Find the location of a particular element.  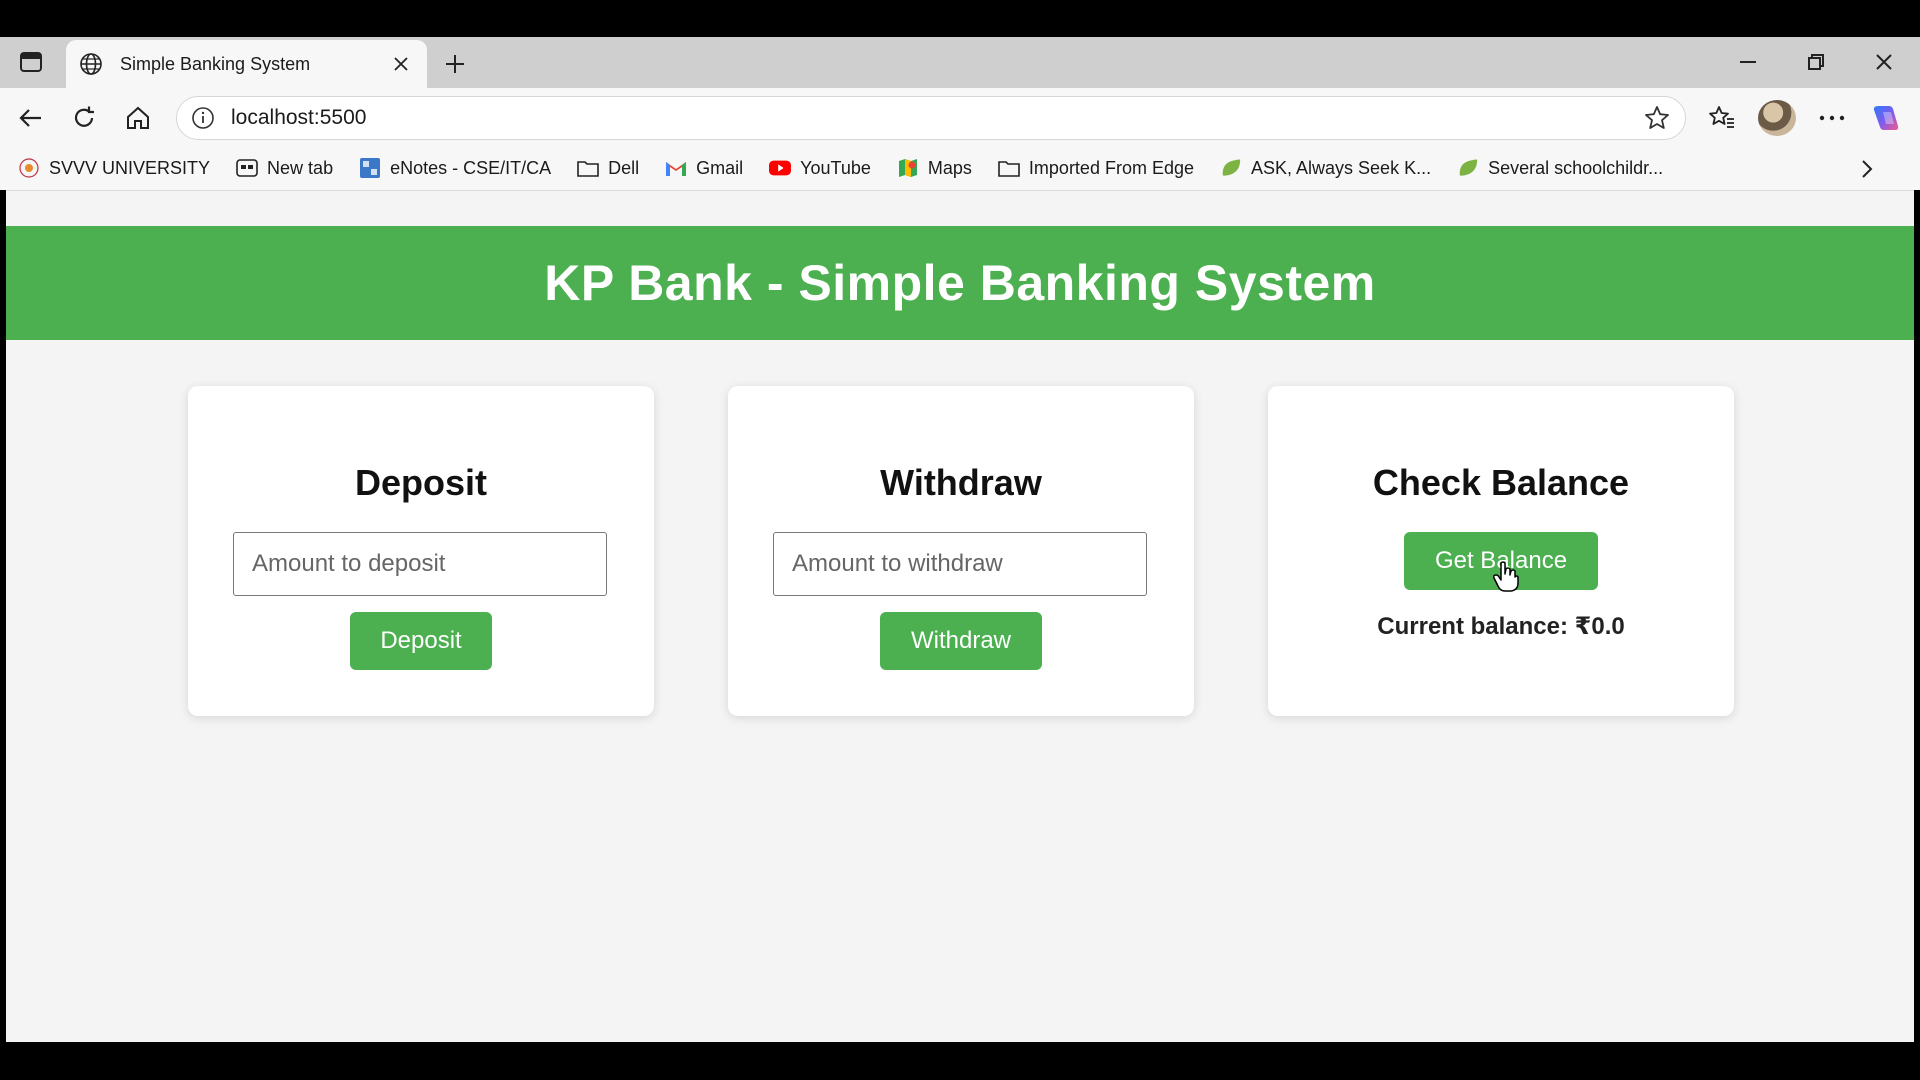

refresh-button is located at coordinates (84, 118).